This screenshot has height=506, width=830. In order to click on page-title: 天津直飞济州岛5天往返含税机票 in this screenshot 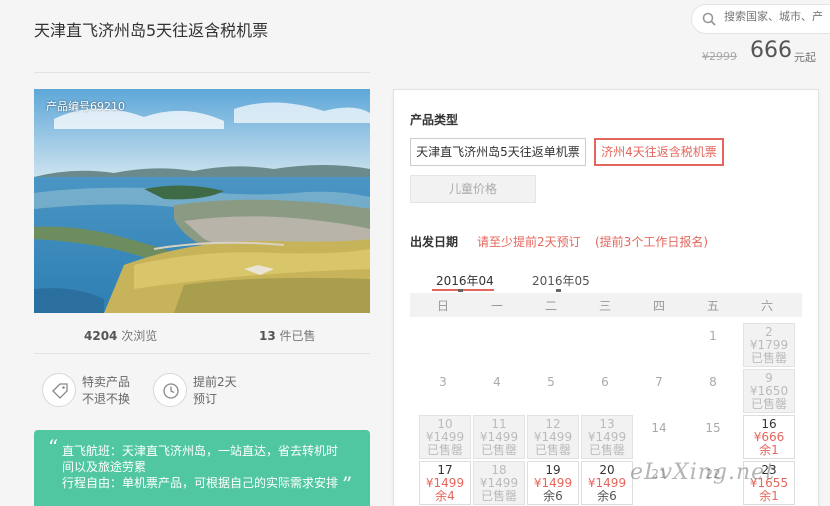, I will do `click(151, 30)`.